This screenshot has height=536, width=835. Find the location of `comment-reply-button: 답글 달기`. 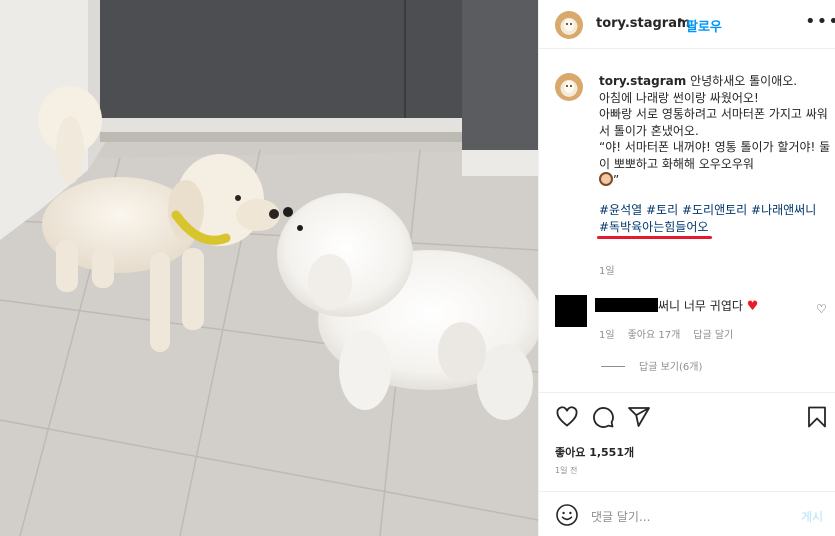

comment-reply-button: 답글 달기 is located at coordinates (713, 335).